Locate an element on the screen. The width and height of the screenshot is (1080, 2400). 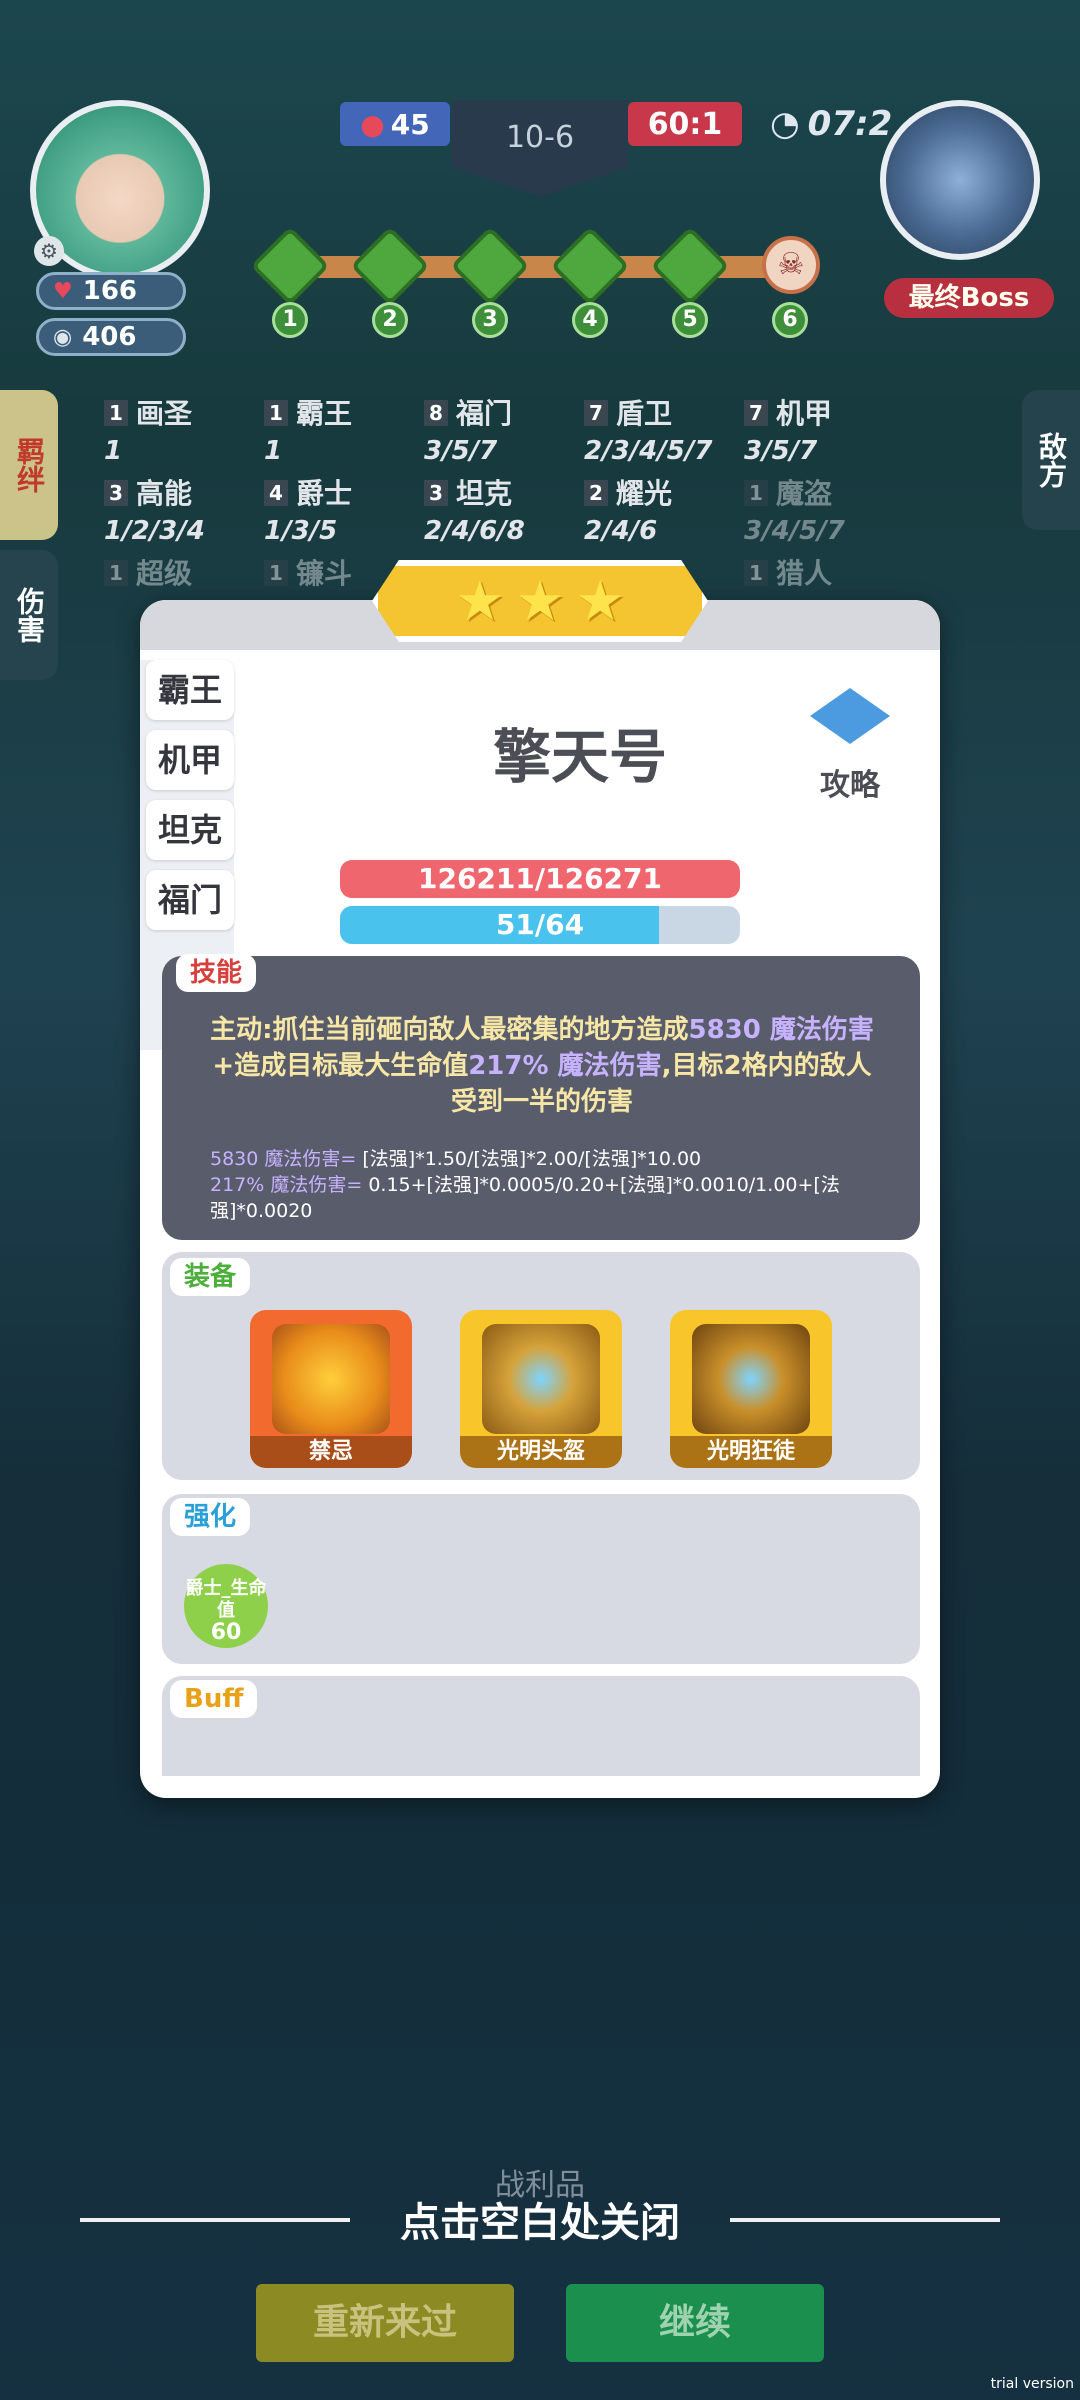
hp-value: 166 is located at coordinates (110, 291).